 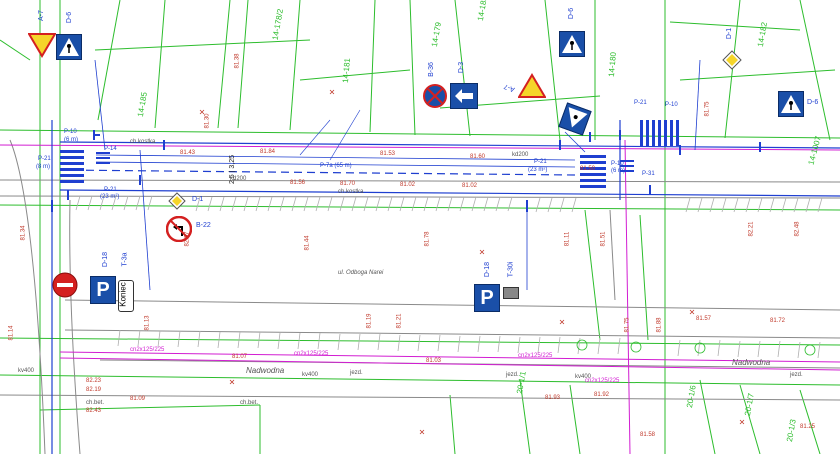 I want to click on marking-p21-left-len: (8 m), so click(x=43, y=167).